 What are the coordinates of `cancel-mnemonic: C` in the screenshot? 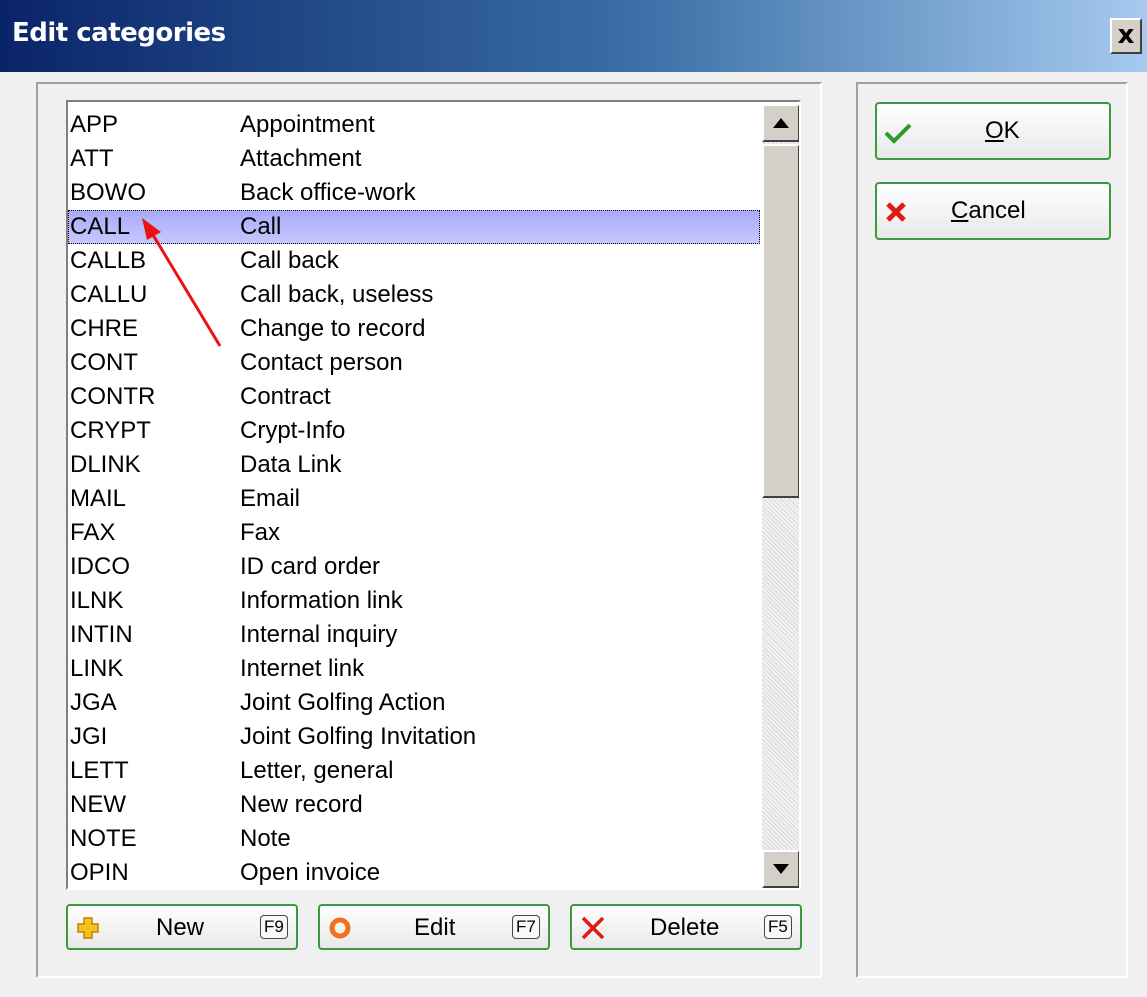 It's located at (960, 210).